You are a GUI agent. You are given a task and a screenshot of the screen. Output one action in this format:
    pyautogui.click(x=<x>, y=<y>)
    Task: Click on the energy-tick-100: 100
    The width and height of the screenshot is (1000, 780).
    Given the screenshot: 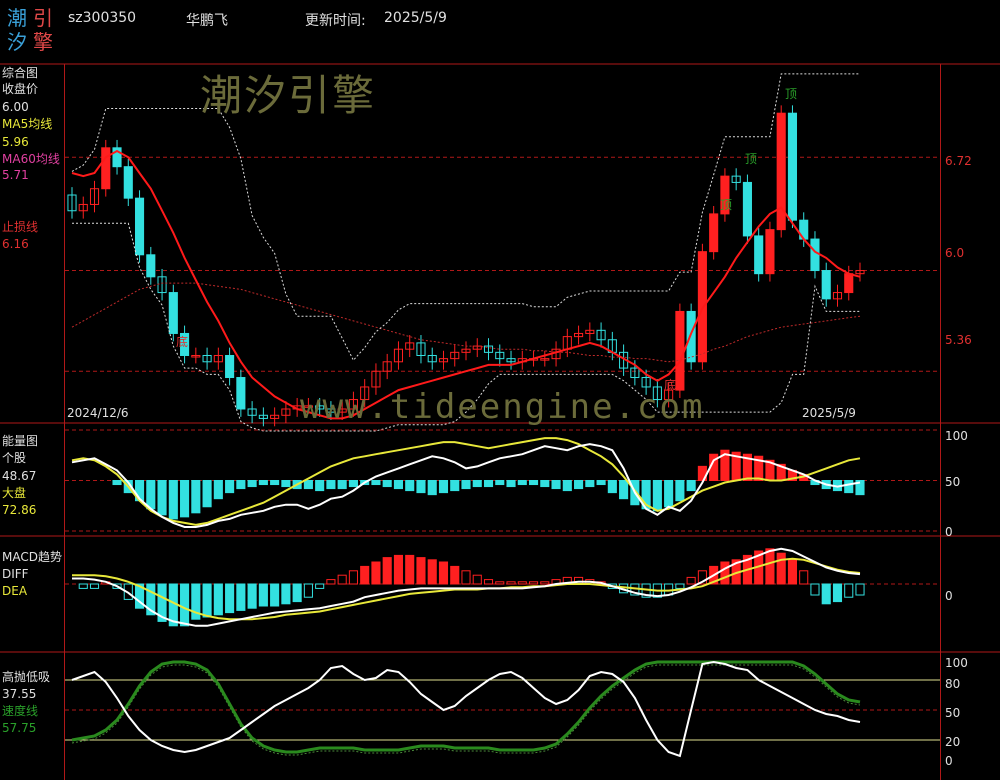 What is the action you would take?
    pyautogui.click(x=956, y=436)
    